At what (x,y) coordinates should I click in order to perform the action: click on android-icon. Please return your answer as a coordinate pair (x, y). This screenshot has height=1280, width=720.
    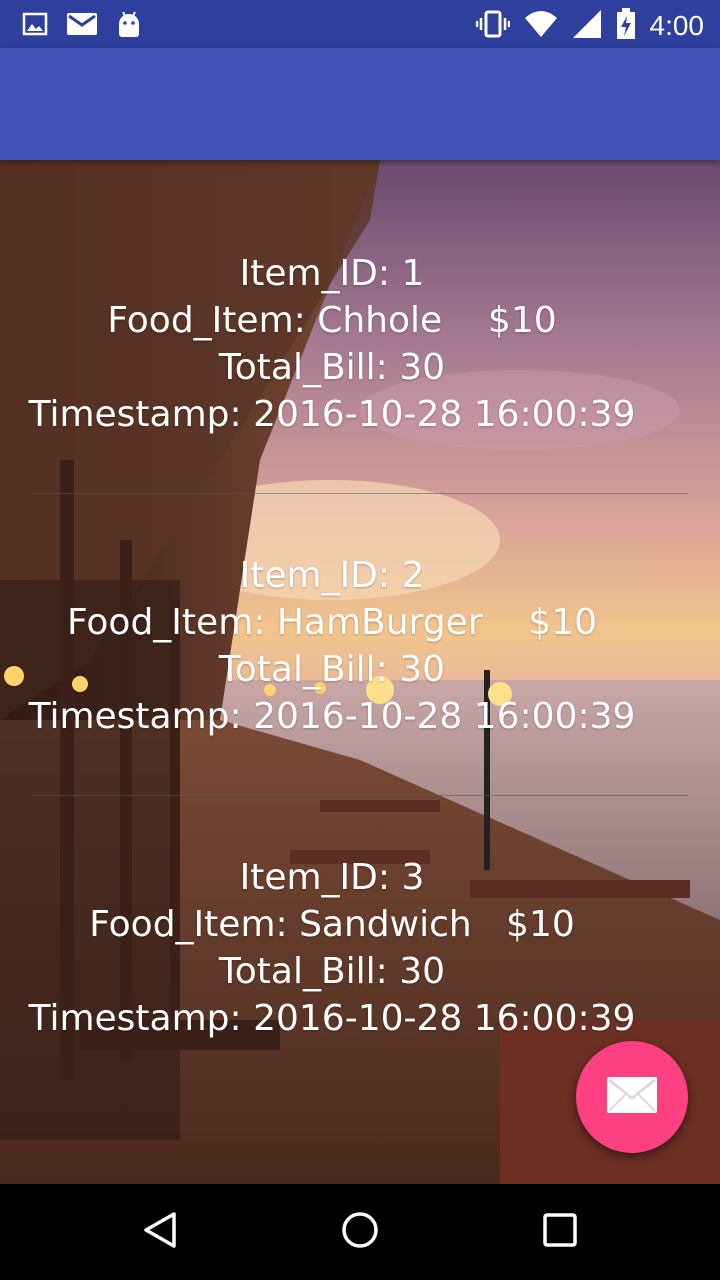
    Looking at the image, I should click on (129, 26).